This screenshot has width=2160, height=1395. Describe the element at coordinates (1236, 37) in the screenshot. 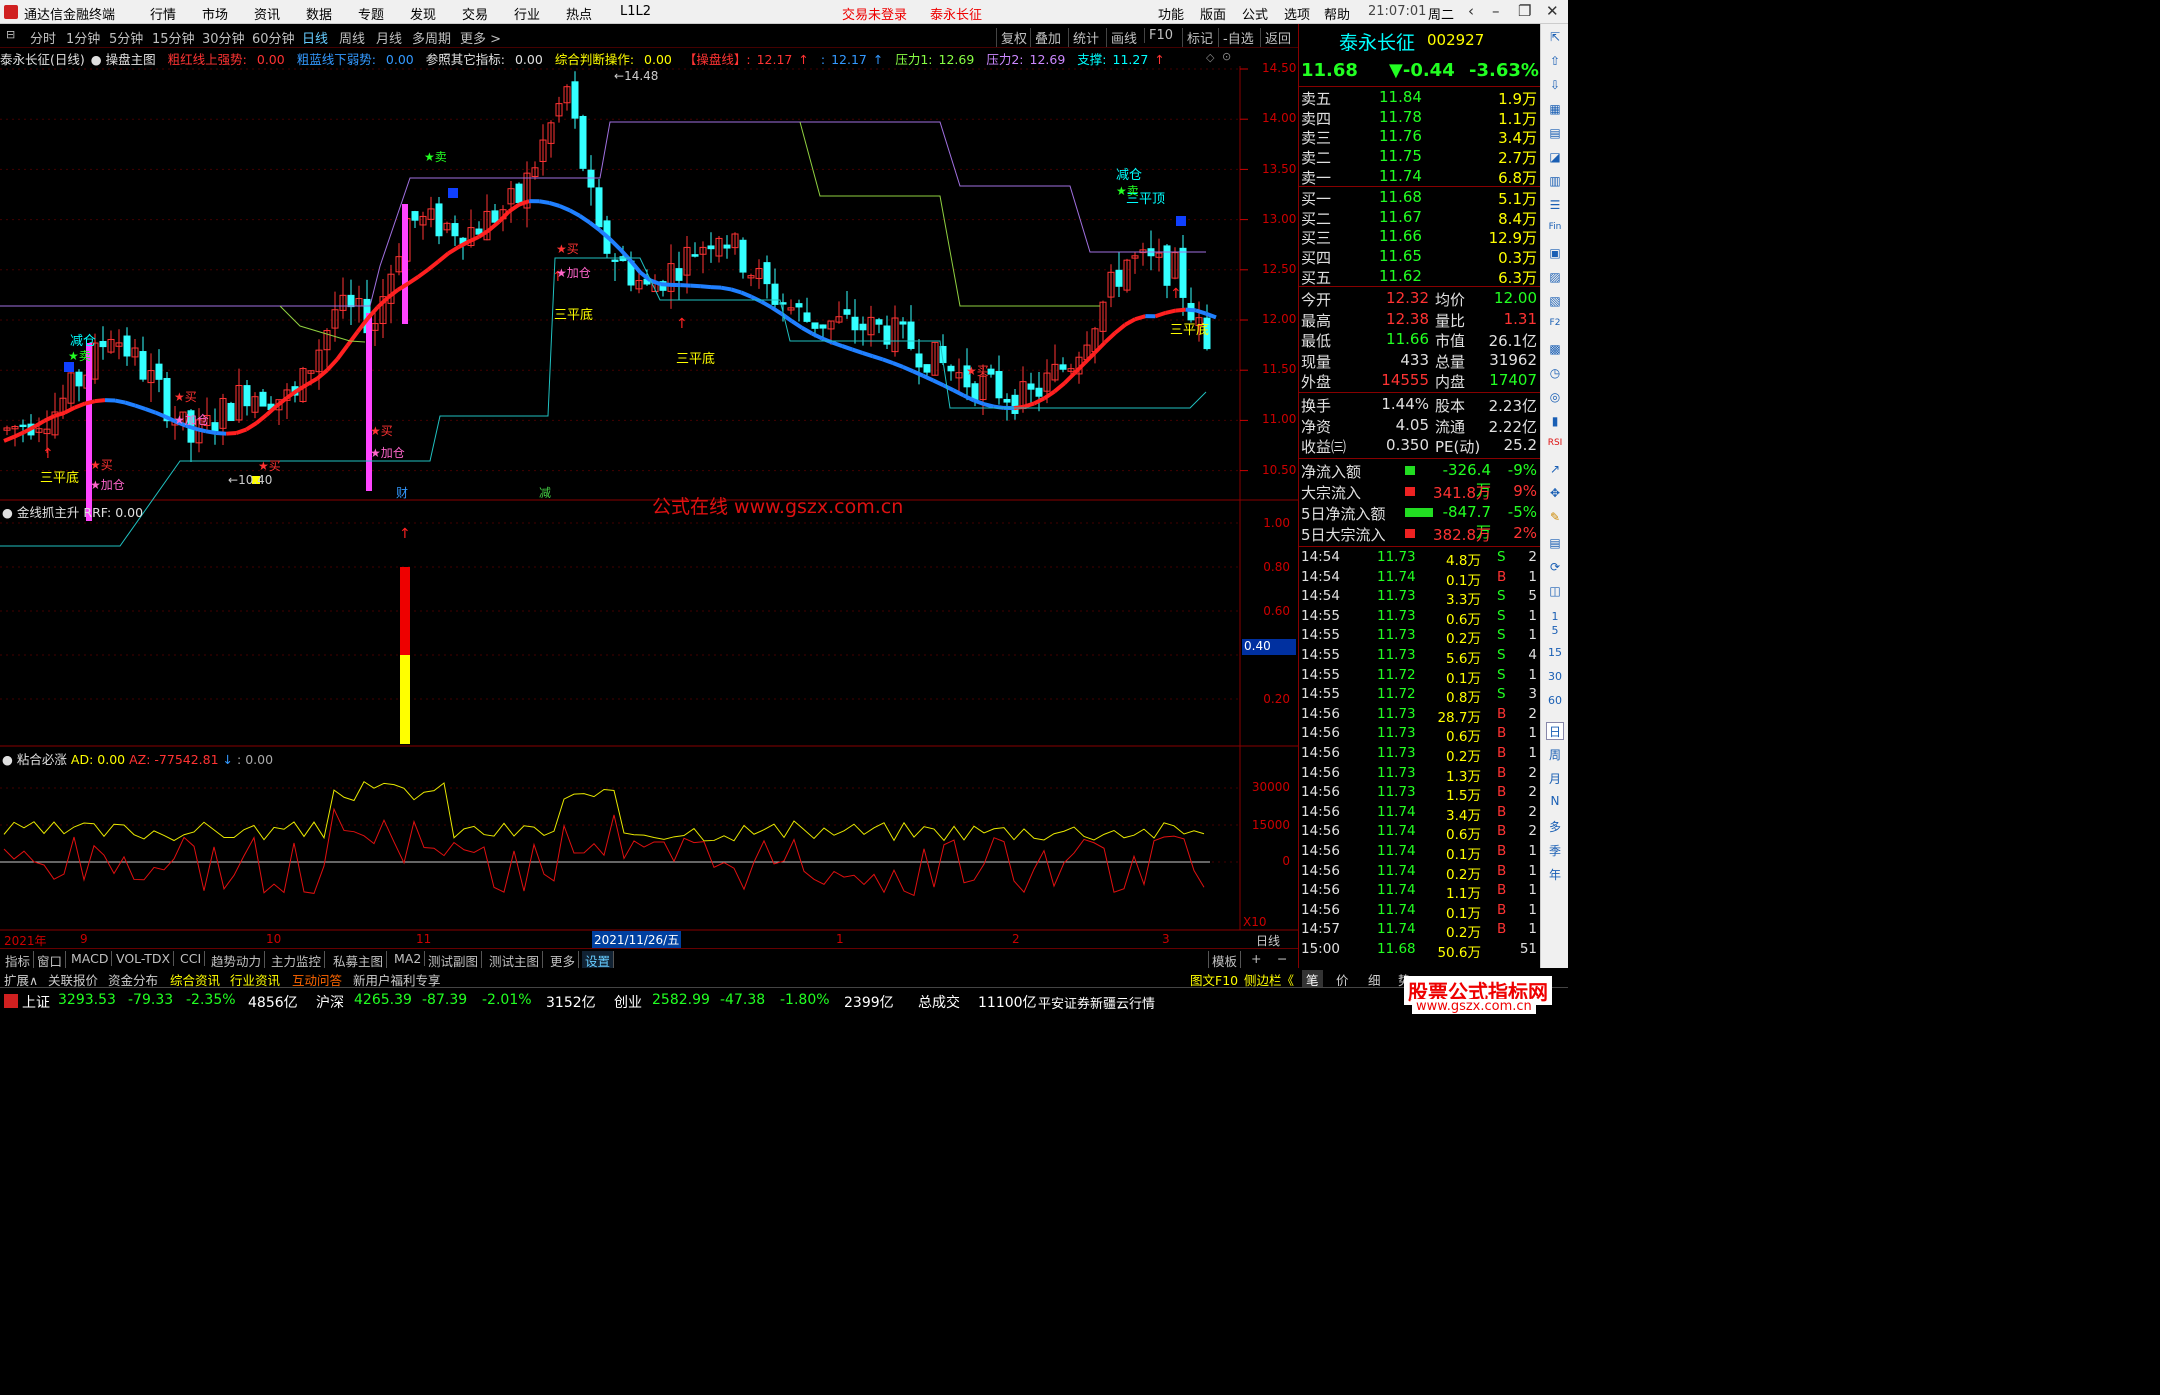

I see `remove-watchlist-button: -自选` at that location.